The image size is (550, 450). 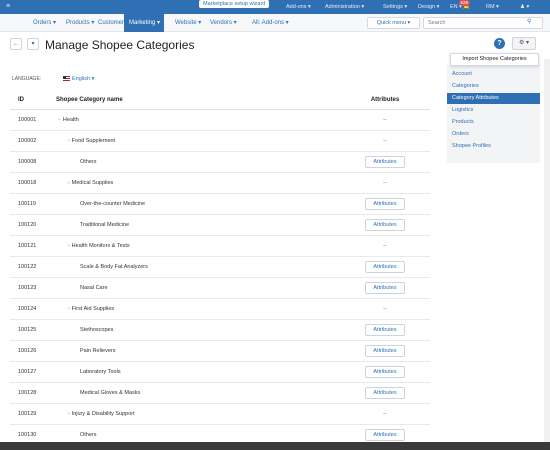 What do you see at coordinates (33, 372) in the screenshot?
I see `category-id: 100127` at bounding box center [33, 372].